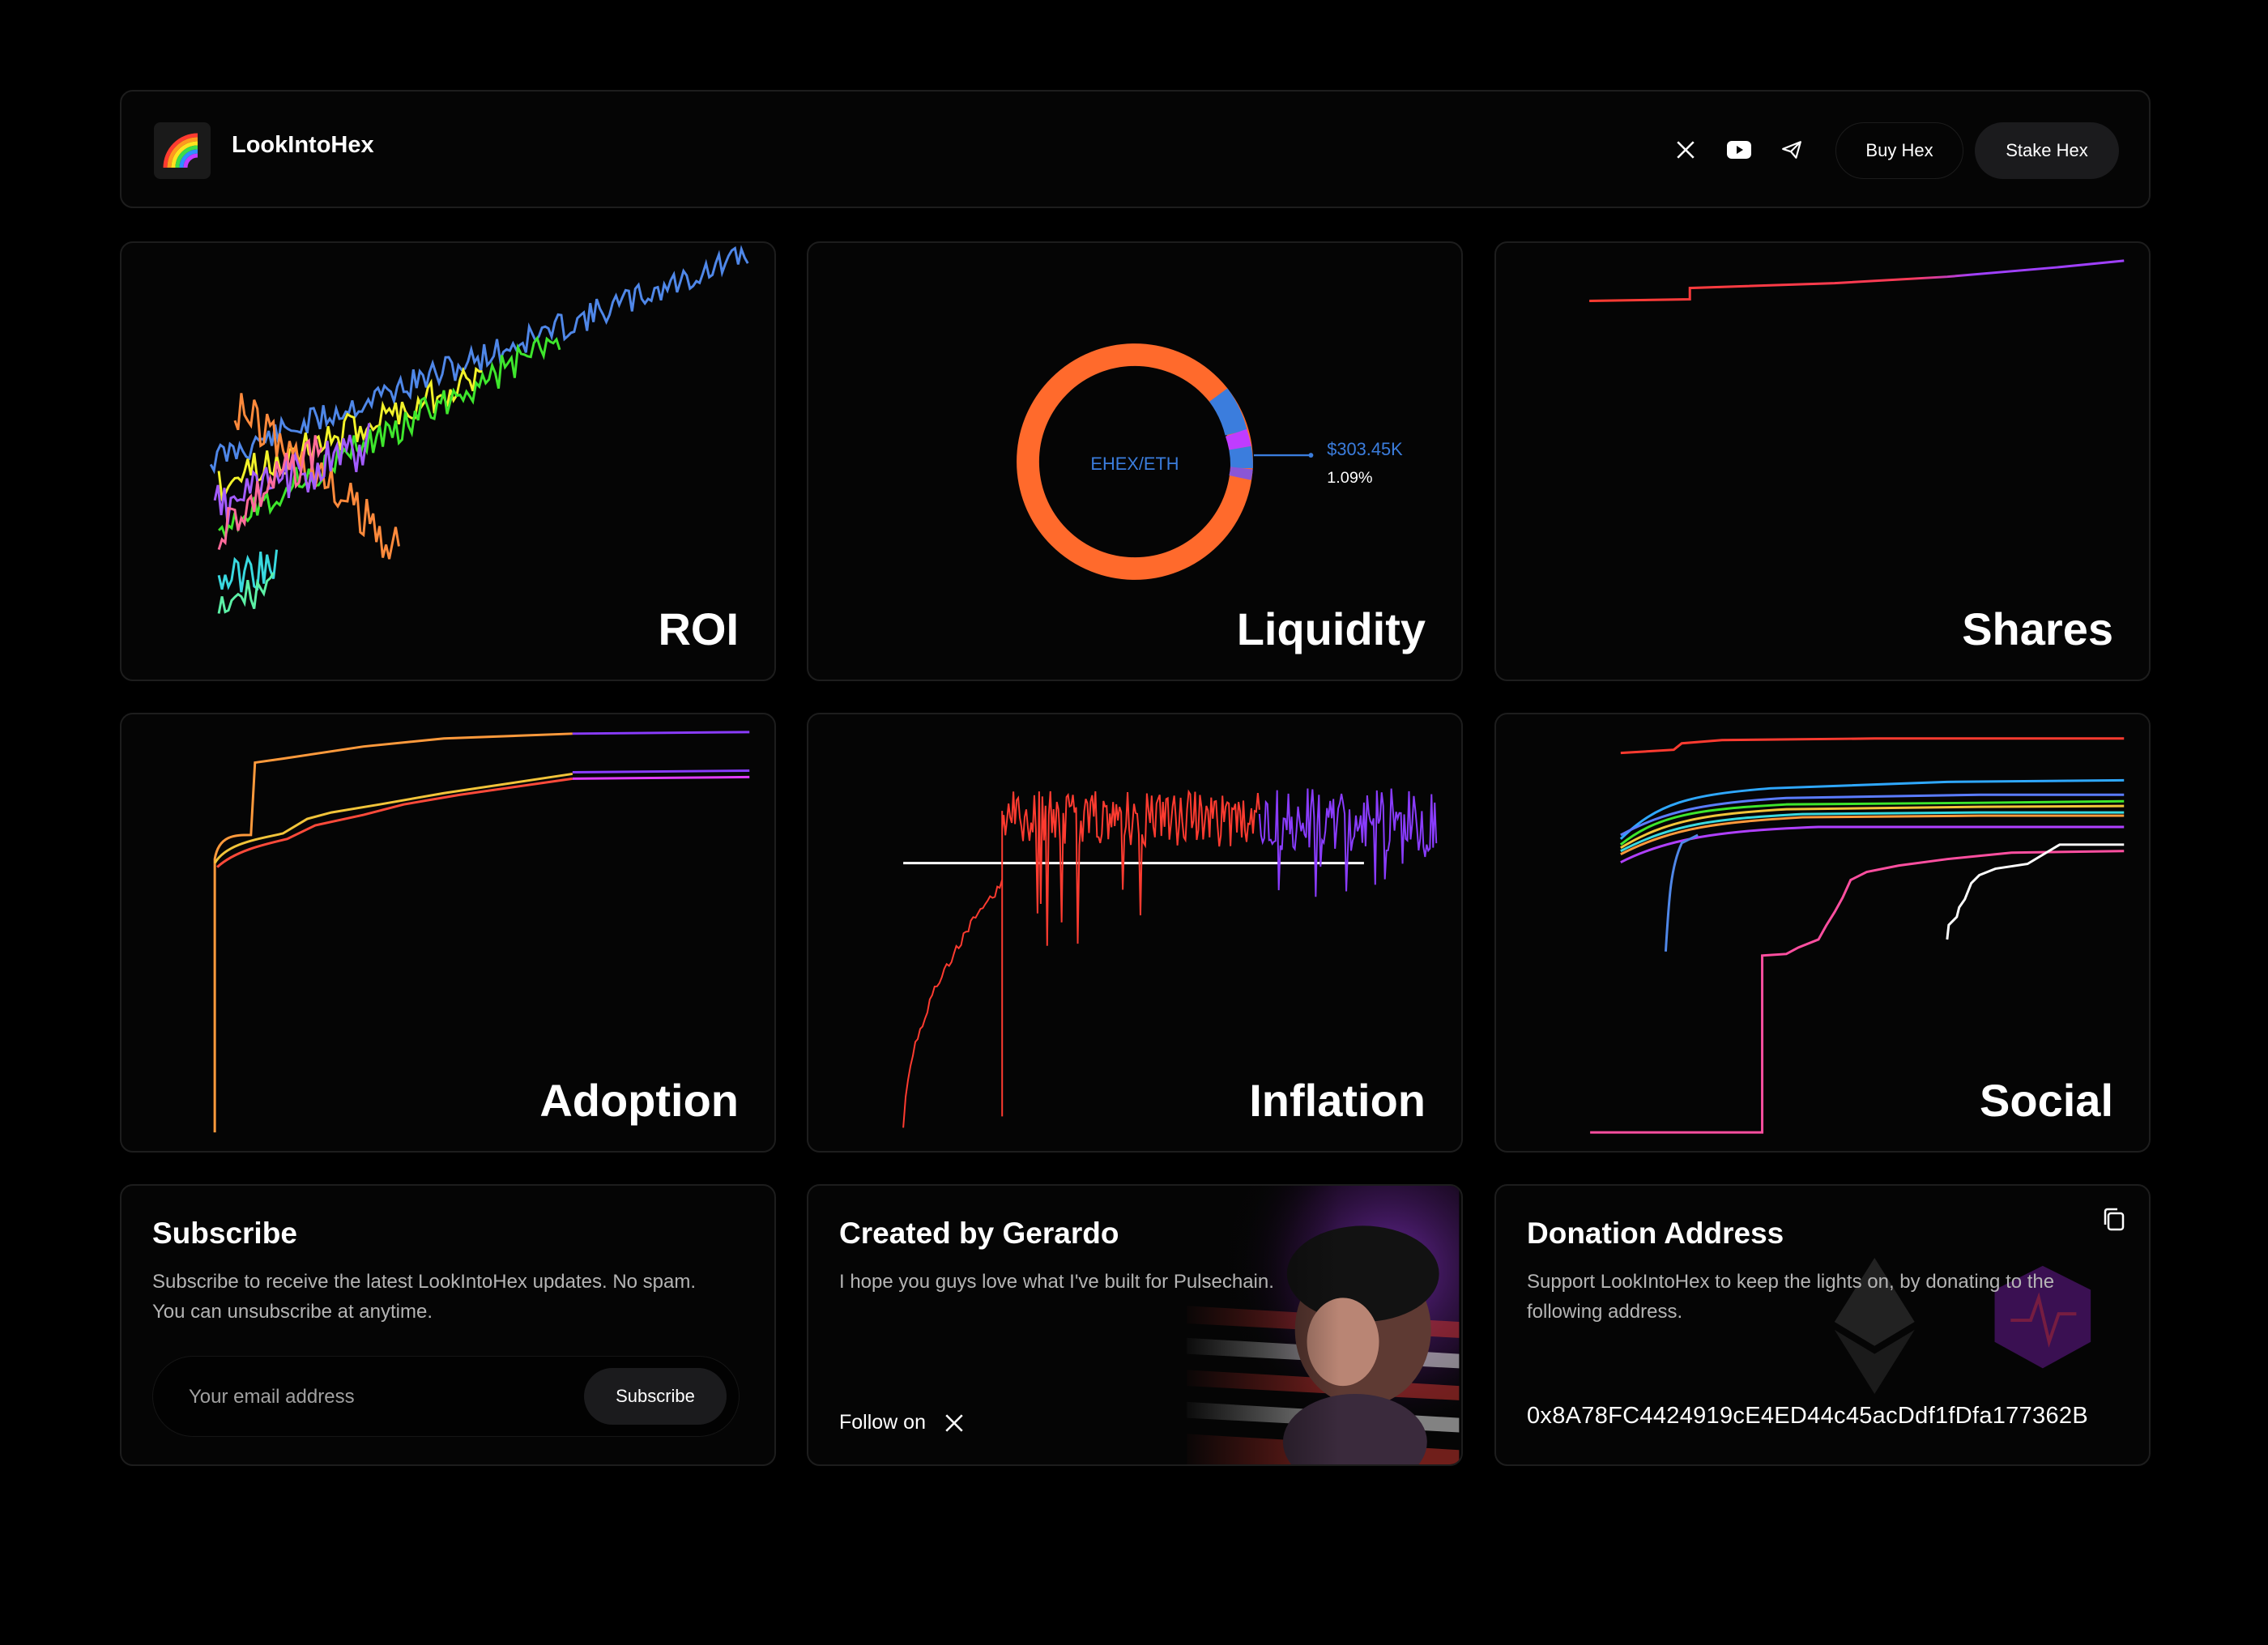  Describe the element at coordinates (979, 1233) in the screenshot. I see `creator-title: Created by Gerardo` at that location.